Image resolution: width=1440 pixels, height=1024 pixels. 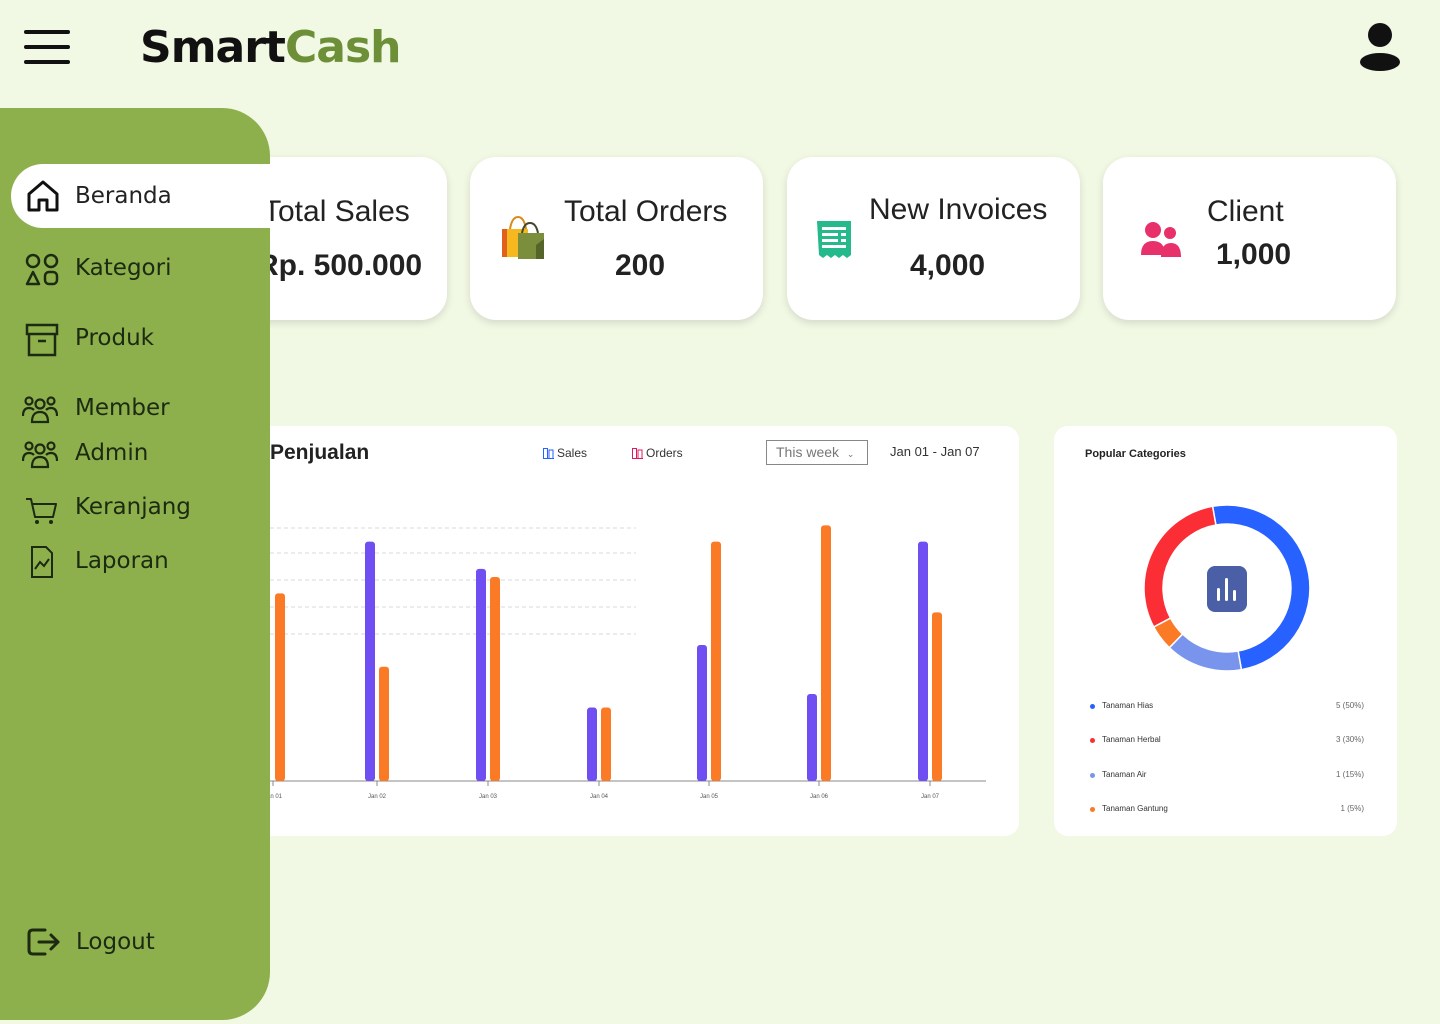 What do you see at coordinates (1245, 211) in the screenshot?
I see `stat-title: Client` at bounding box center [1245, 211].